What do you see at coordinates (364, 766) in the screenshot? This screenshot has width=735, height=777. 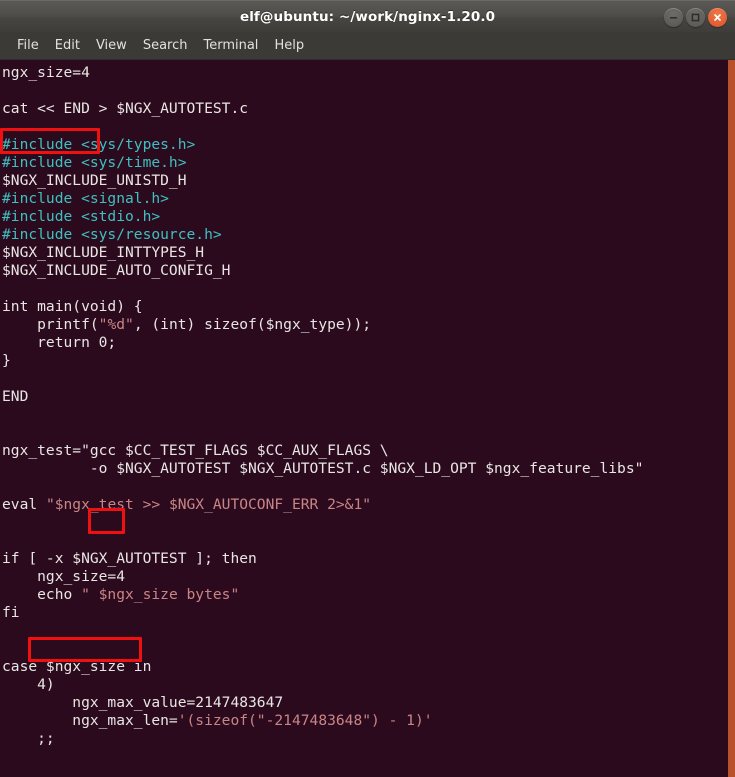 I see `vim-status-line: 46,0-1 35%` at bounding box center [364, 766].